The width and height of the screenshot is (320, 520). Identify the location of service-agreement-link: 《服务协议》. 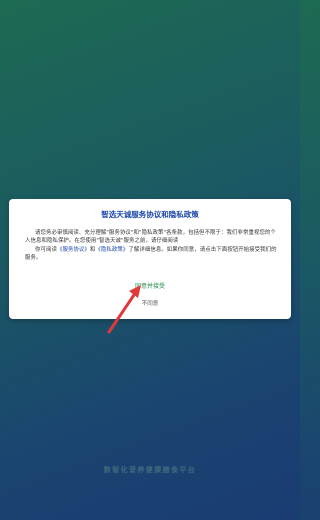
(73, 250).